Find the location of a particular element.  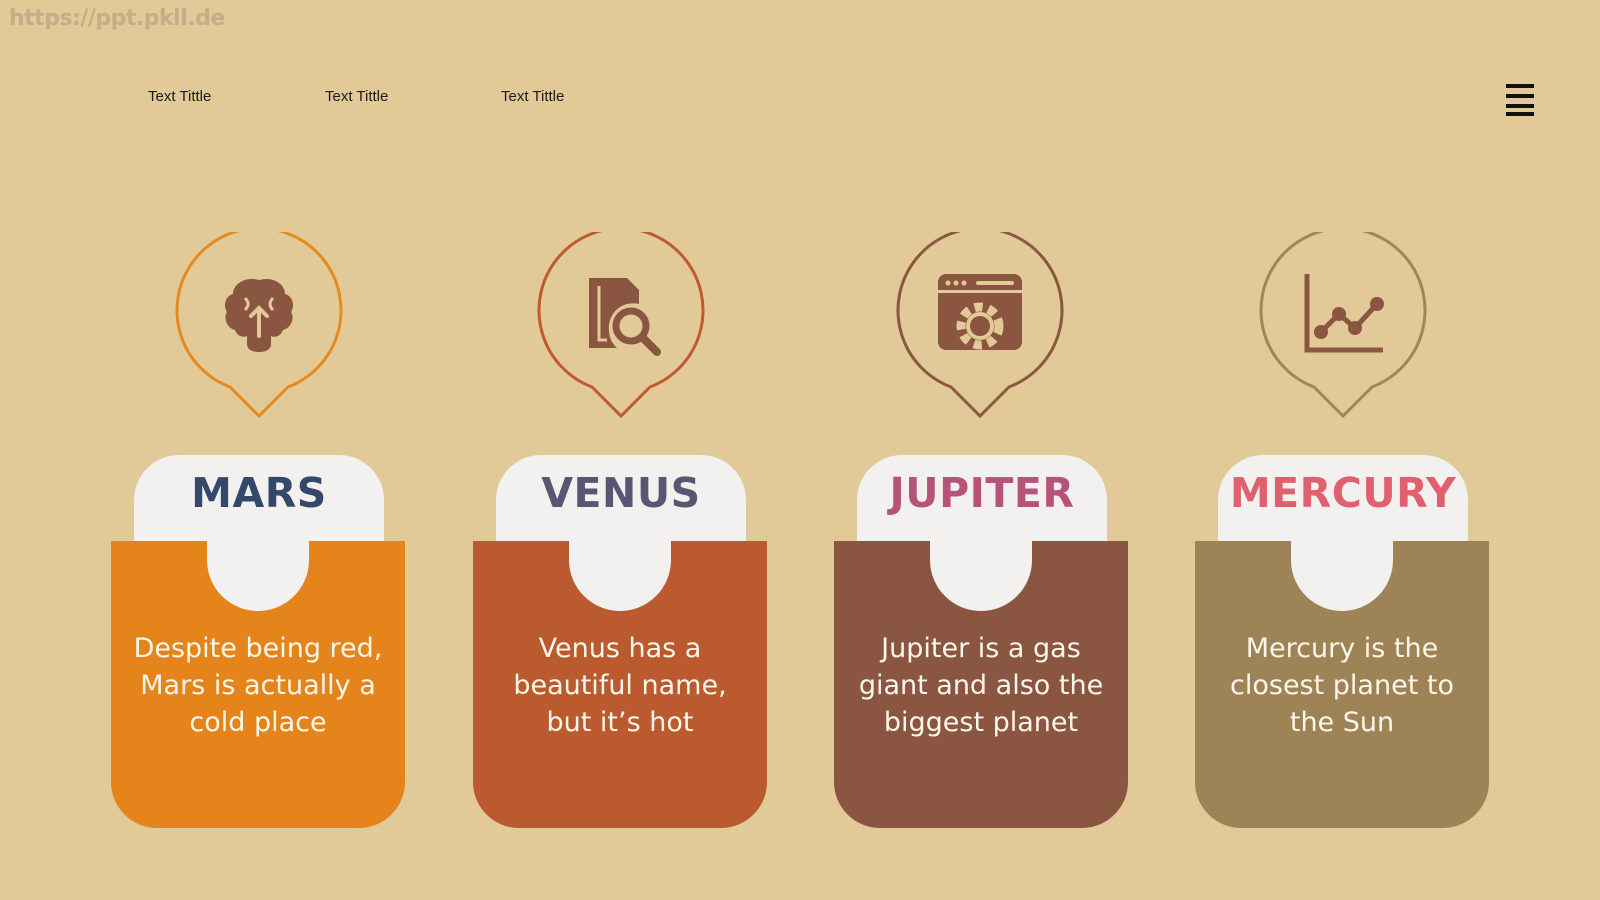

card-description: Venus has a beautiful name, but it’s hot is located at coordinates (620, 685).